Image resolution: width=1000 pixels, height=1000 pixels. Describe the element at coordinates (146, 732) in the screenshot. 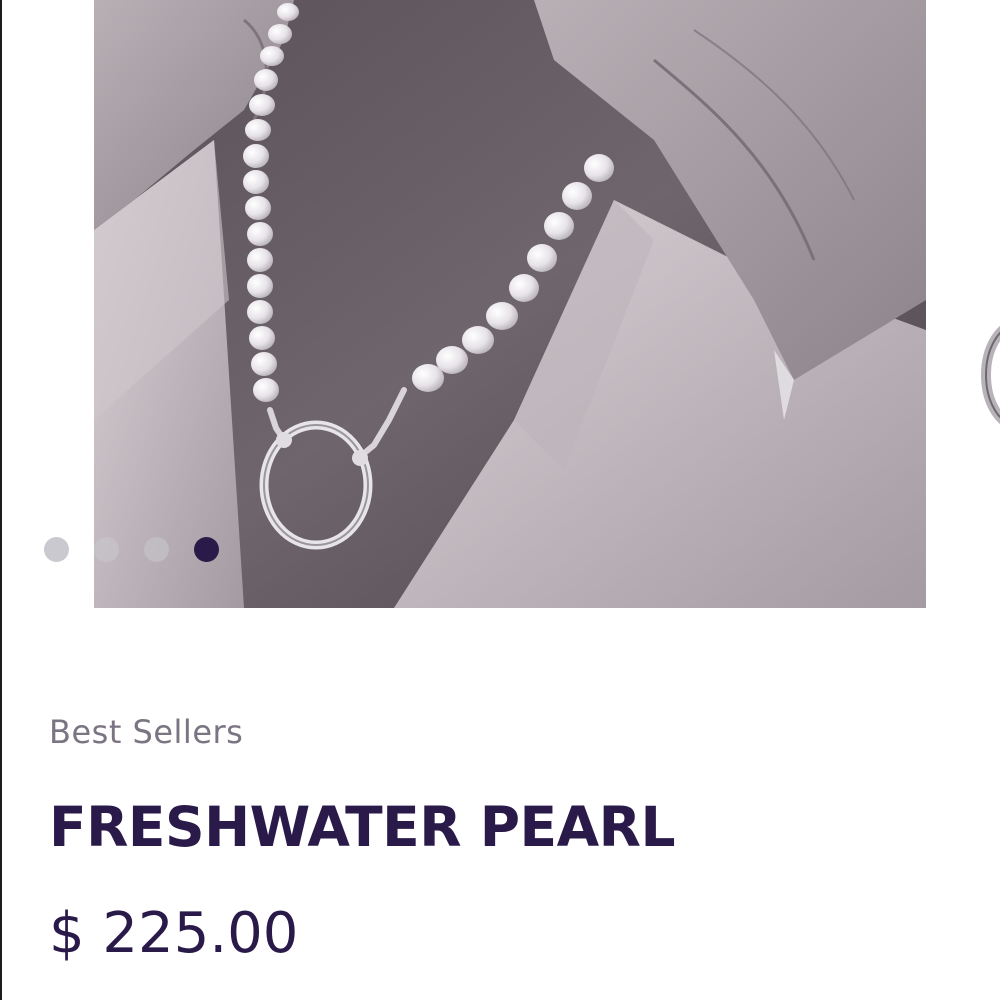

I see `product-category: Best Sellers` at that location.